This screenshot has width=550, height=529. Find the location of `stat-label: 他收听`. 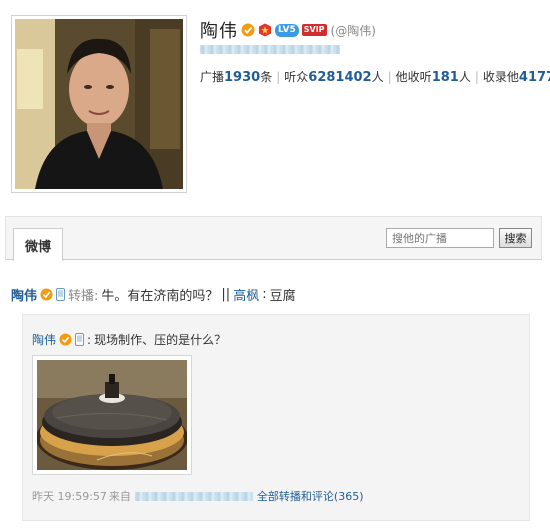

stat-label: 他收听 is located at coordinates (413, 77).